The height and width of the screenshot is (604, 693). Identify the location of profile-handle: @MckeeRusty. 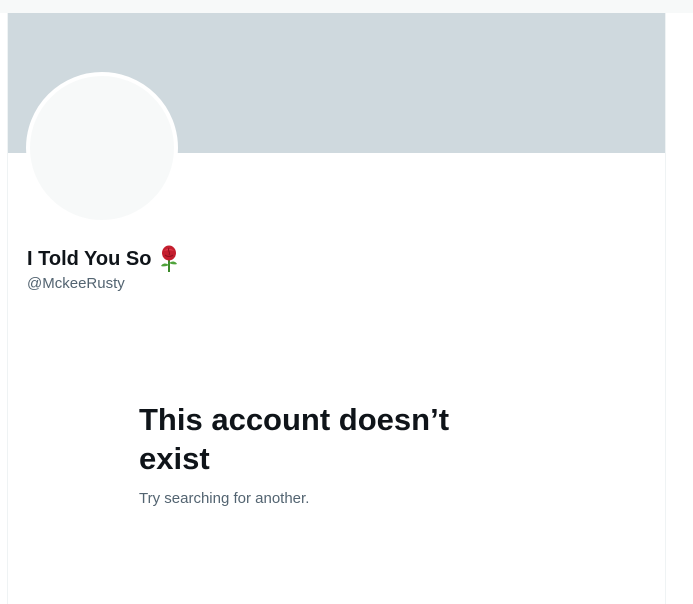
(76, 283).